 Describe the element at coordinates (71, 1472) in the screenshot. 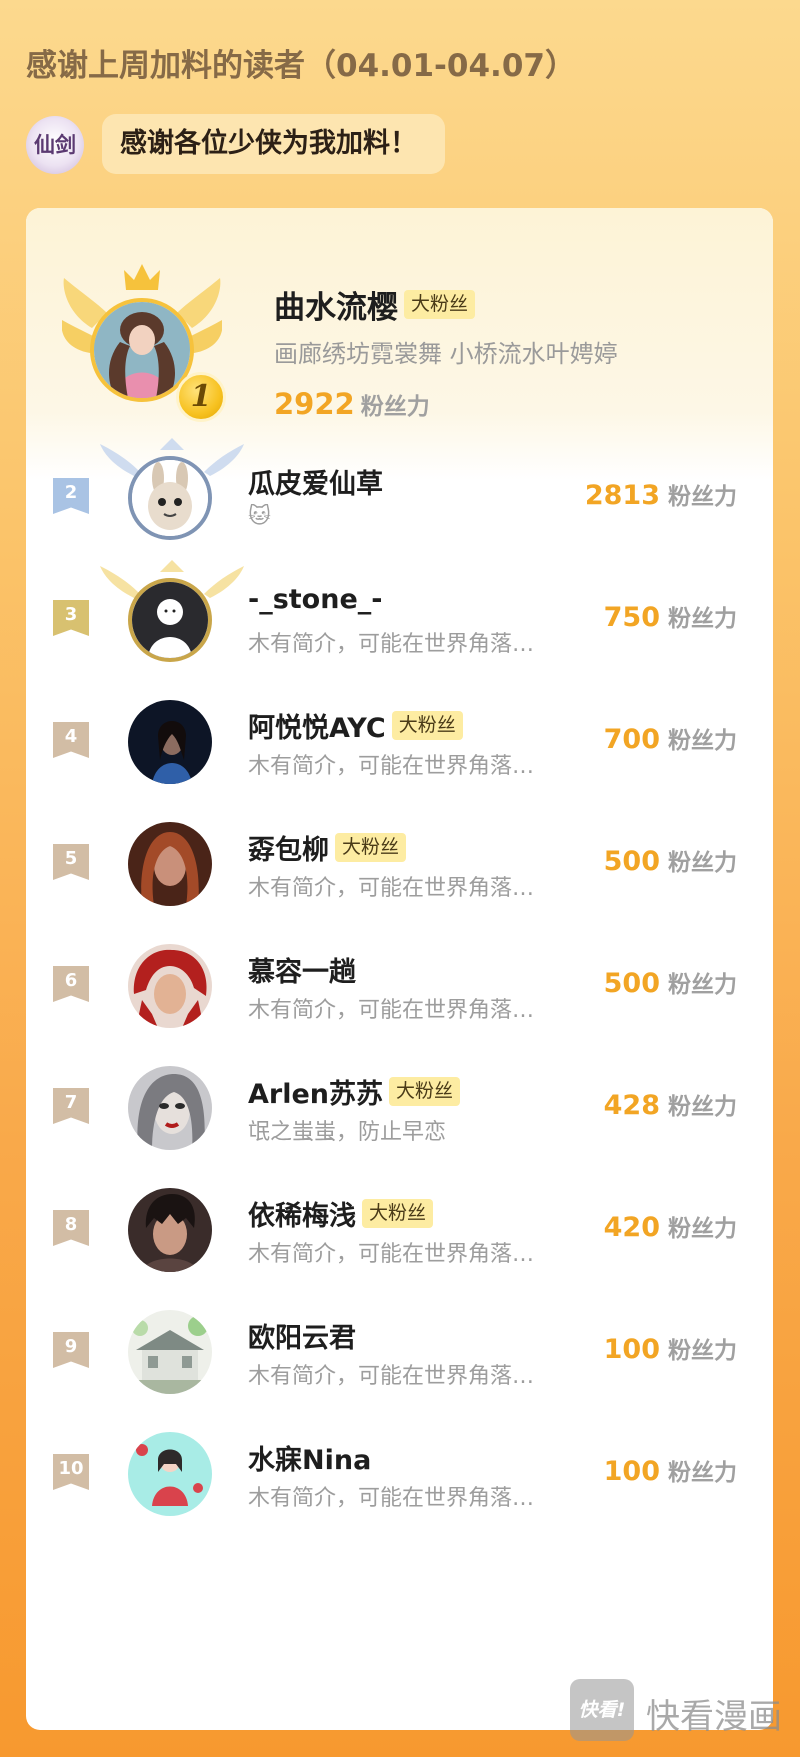

I see `rank-flag: 10` at that location.